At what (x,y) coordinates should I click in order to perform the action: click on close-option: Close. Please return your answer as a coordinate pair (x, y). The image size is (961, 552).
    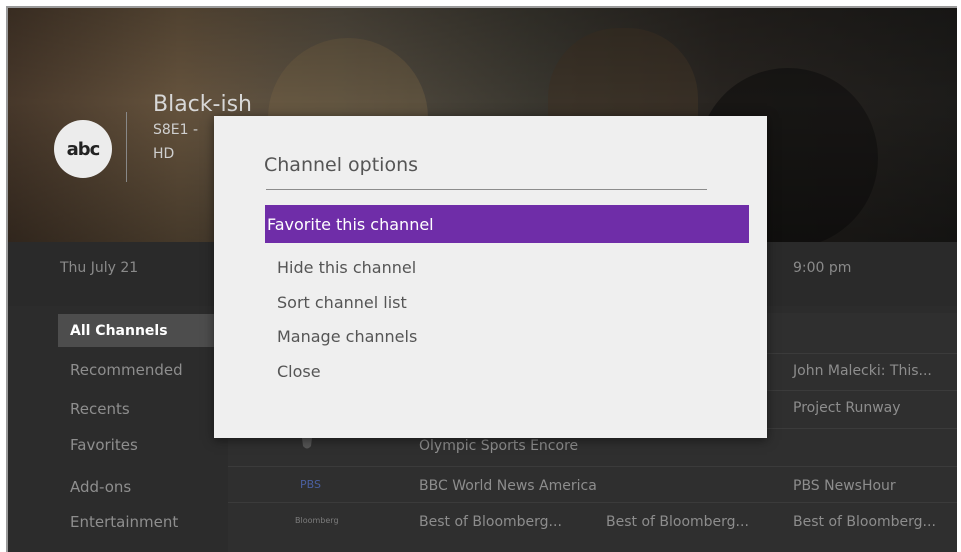
    Looking at the image, I should click on (507, 371).